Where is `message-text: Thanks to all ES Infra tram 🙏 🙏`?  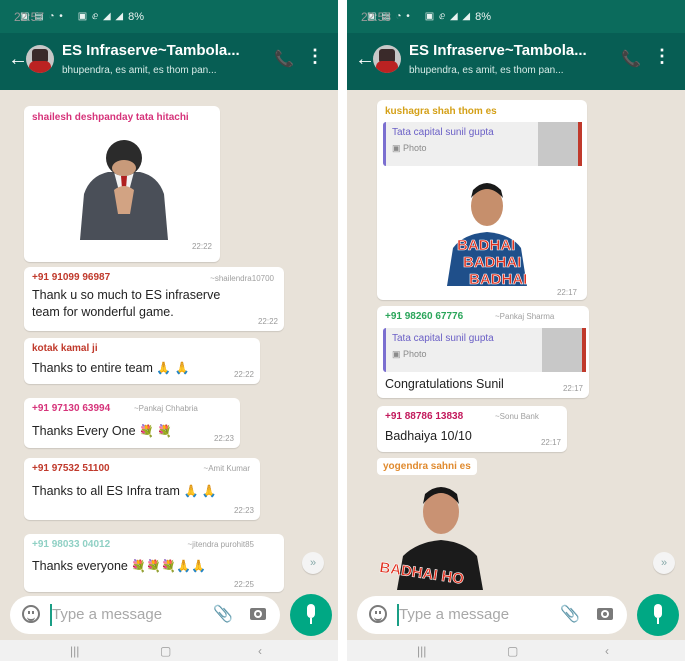 message-text: Thanks to all ES Infra tram 🙏 🙏 is located at coordinates (124, 491).